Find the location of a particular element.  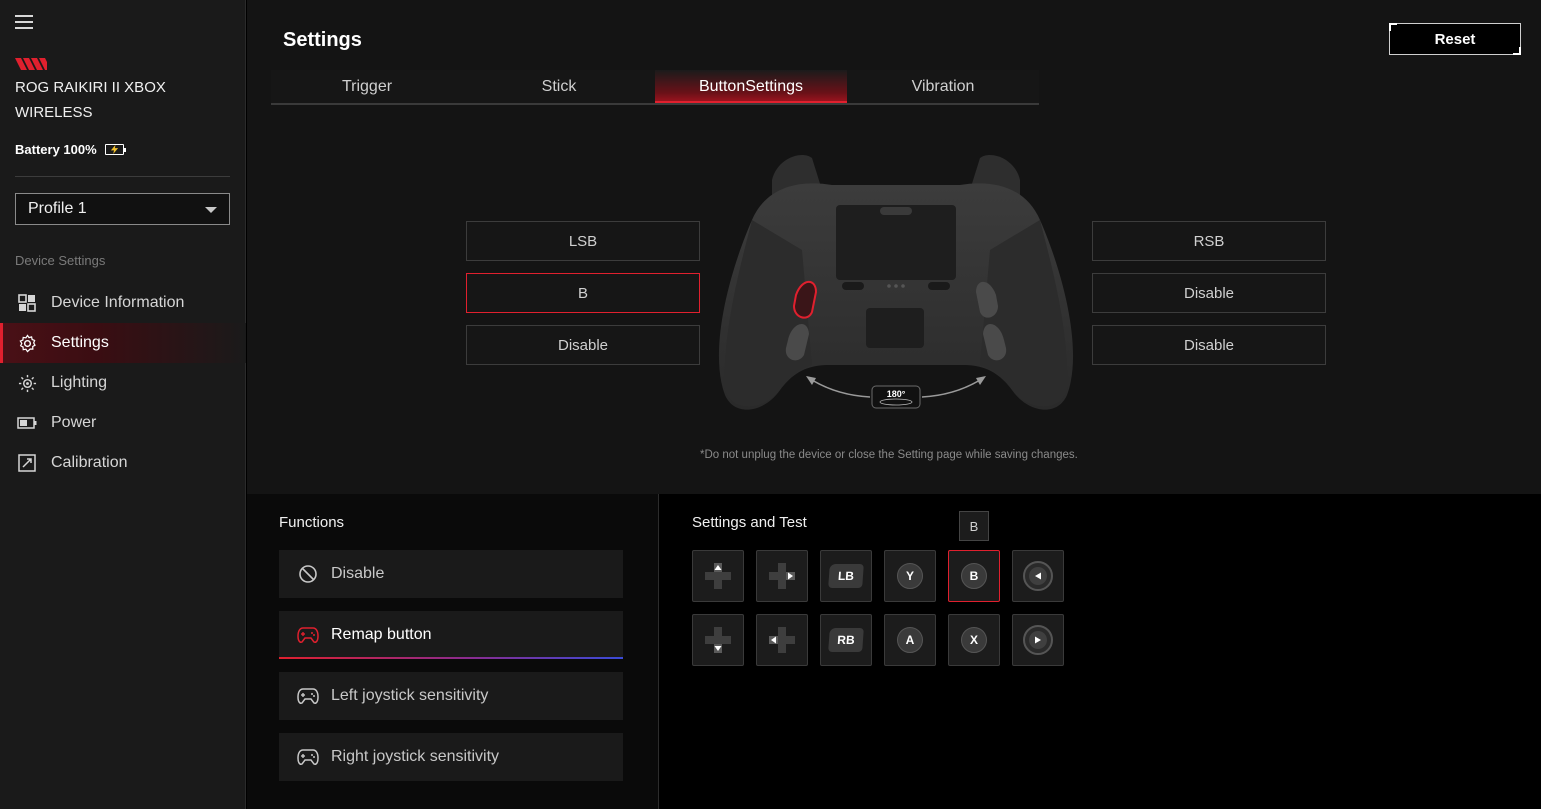

dpad-down-icon is located at coordinates (718, 640).